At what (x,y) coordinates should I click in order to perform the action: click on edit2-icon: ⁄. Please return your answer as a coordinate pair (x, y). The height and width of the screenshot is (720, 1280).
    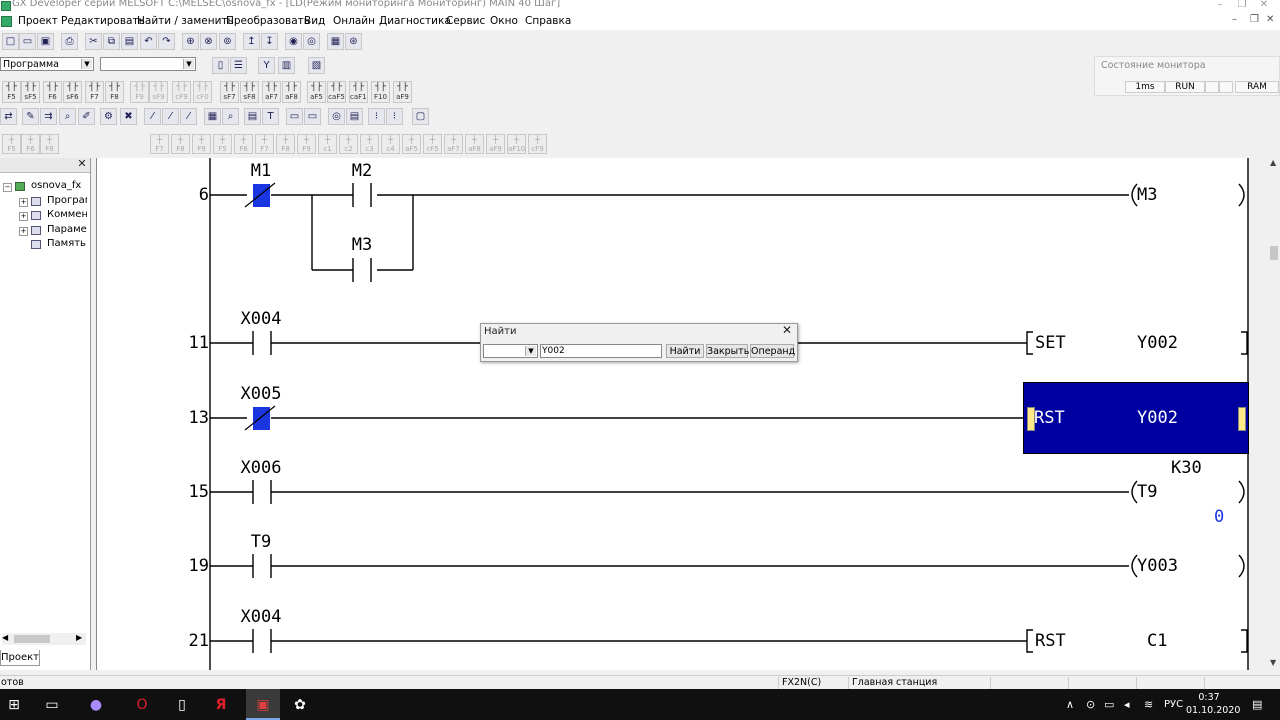
    Looking at the image, I should click on (170, 116).